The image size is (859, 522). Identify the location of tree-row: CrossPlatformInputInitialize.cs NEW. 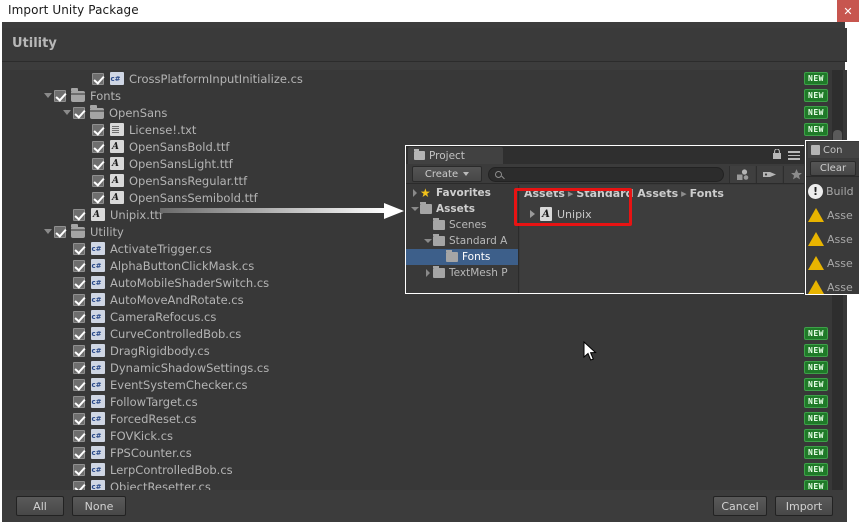
(424, 78).